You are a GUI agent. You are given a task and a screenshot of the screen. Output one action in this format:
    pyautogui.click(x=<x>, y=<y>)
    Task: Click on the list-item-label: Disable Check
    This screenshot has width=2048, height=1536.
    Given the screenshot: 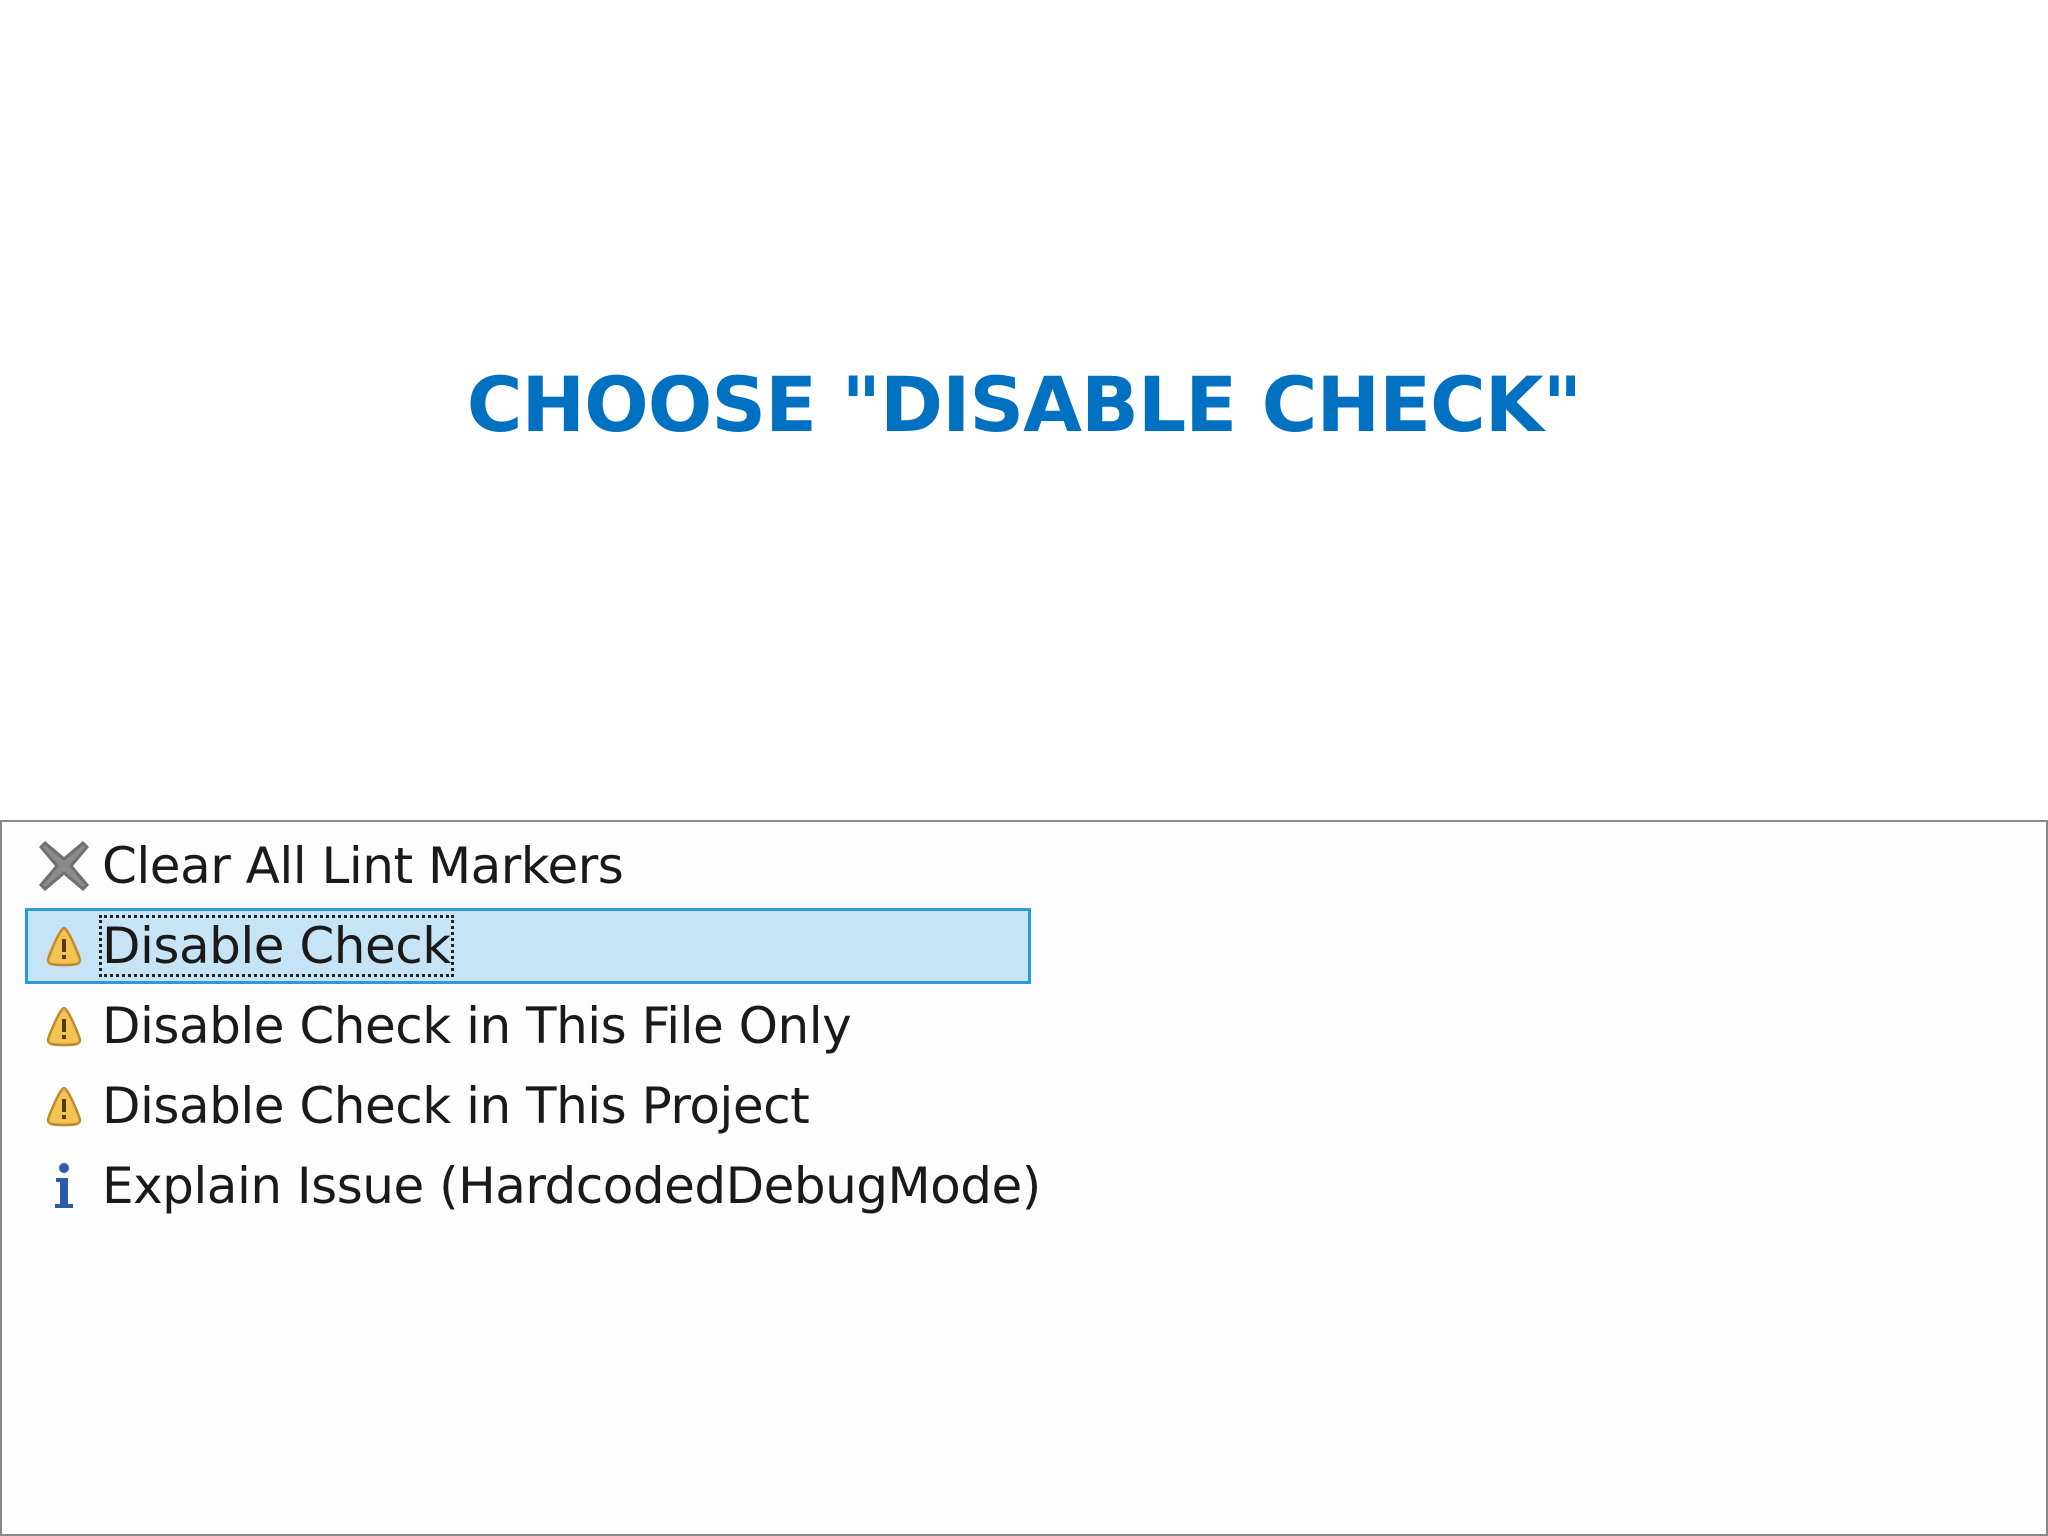 What is the action you would take?
    pyautogui.click(x=276, y=946)
    